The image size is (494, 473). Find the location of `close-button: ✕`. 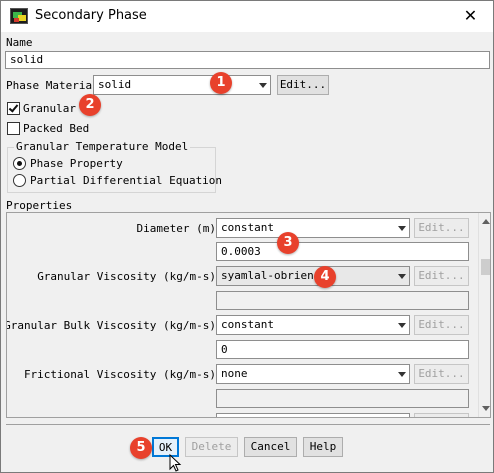

close-button: ✕ is located at coordinates (470, 16).